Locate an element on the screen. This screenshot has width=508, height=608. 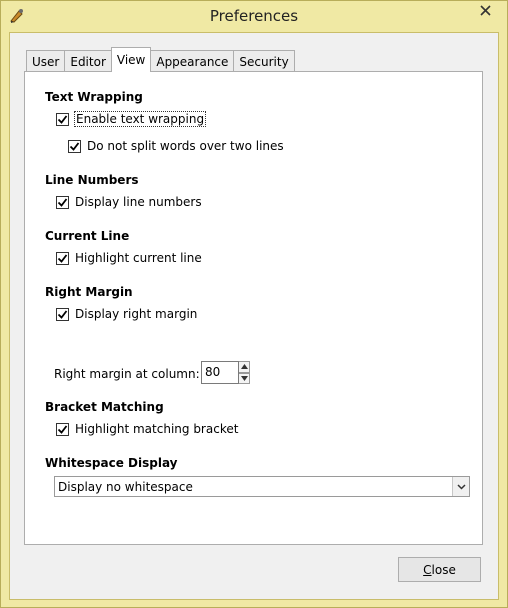
close-button: Close is located at coordinates (439, 569).